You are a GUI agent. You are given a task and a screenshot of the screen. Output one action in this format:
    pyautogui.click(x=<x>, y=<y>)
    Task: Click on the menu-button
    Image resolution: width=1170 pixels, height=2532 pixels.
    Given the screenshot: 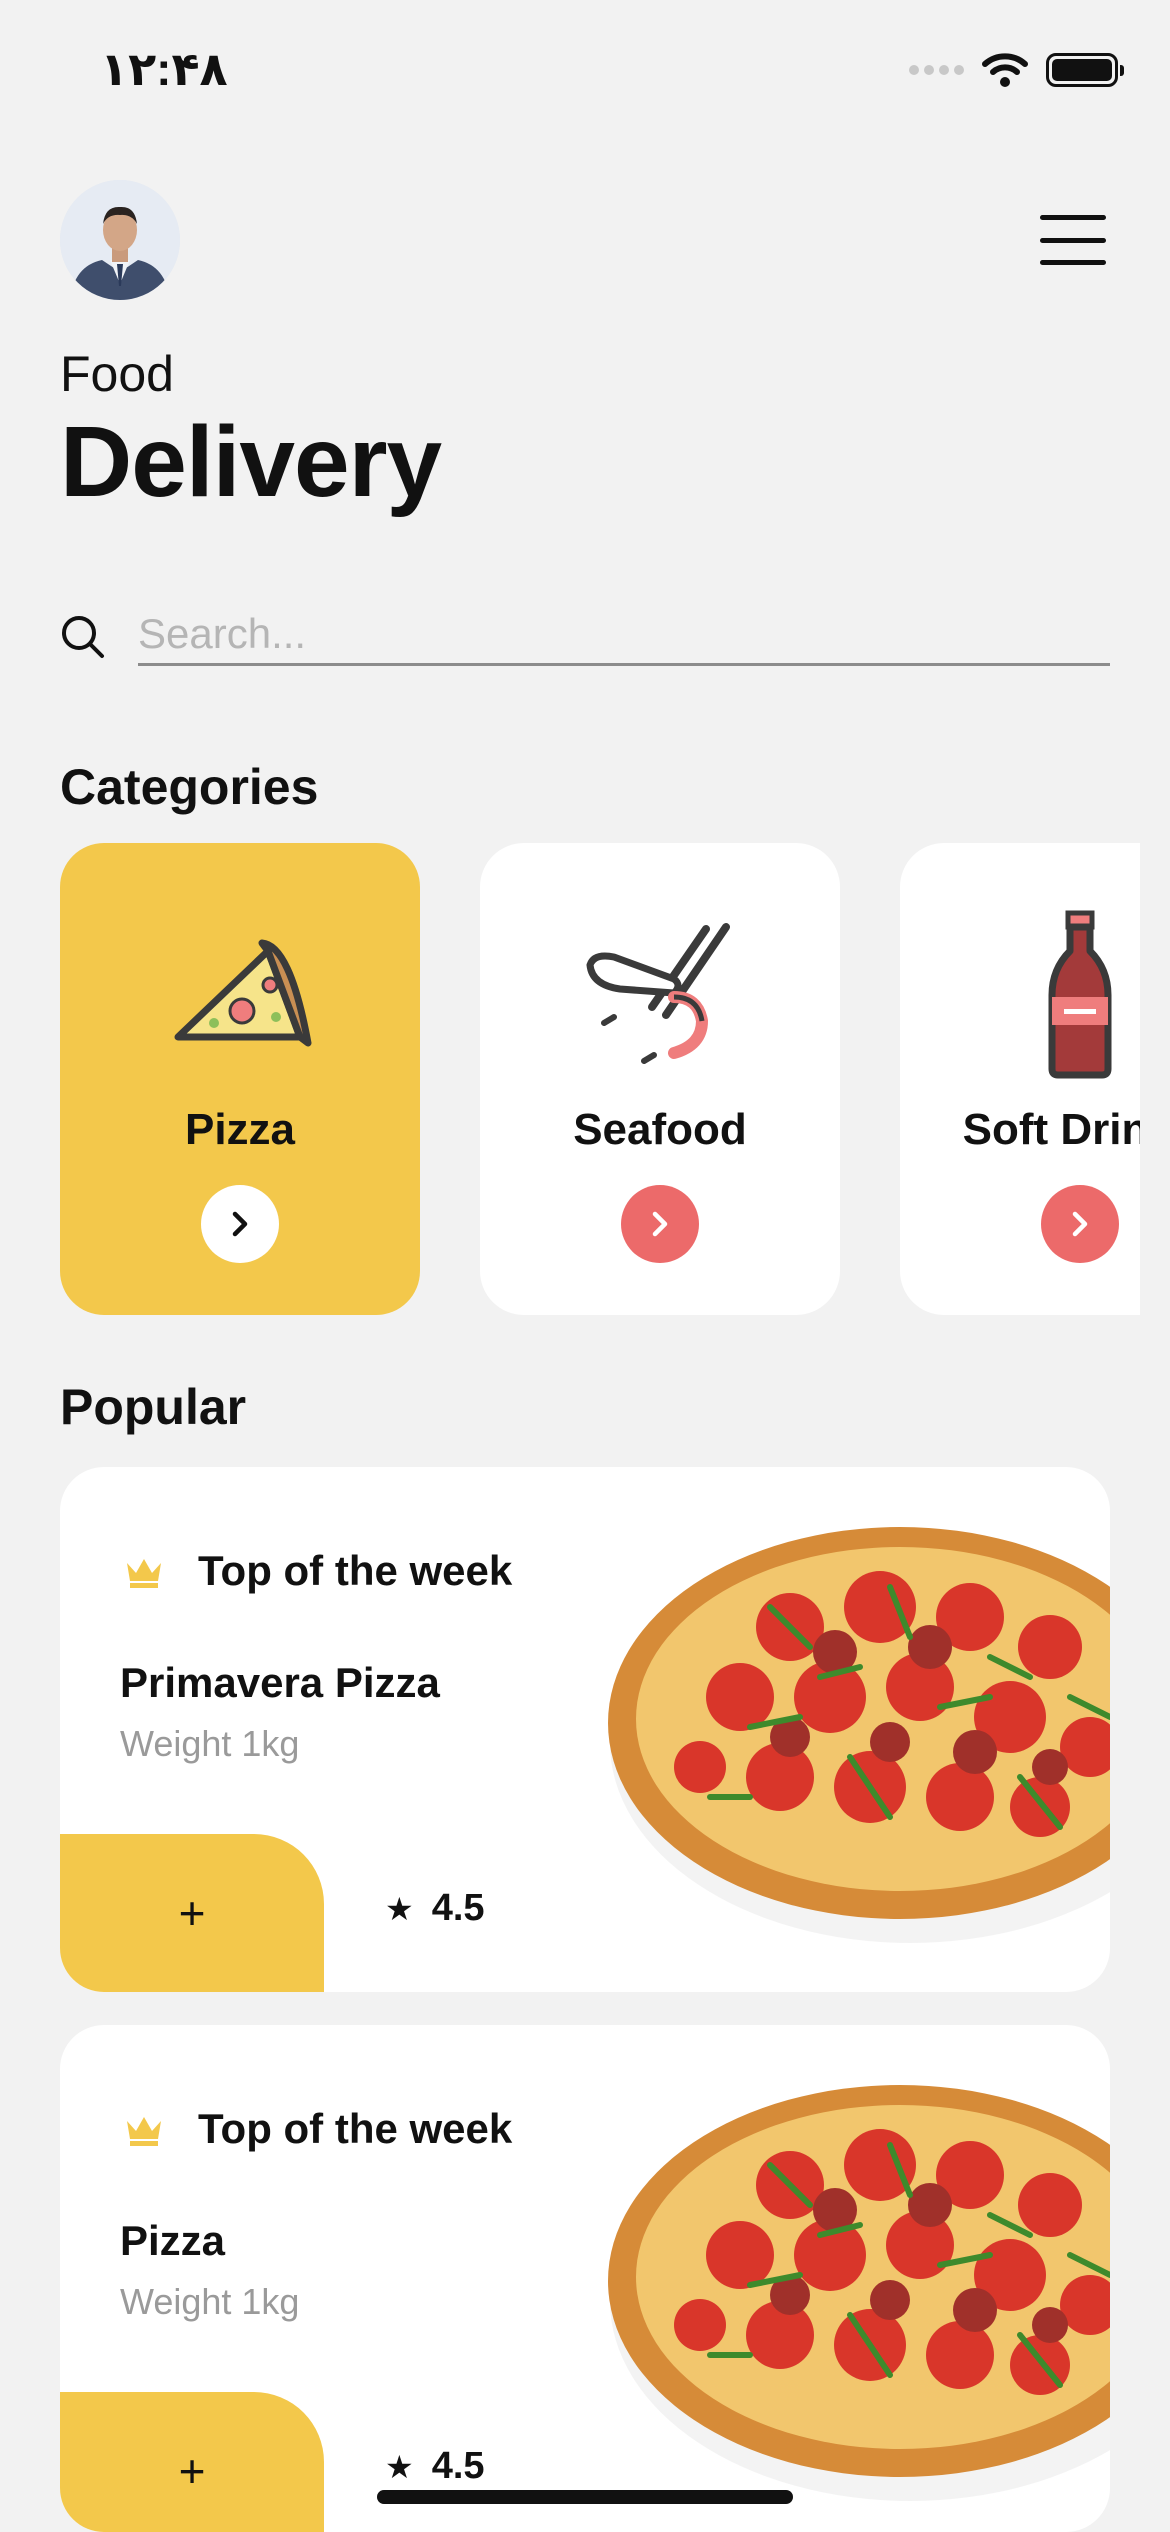 What is the action you would take?
    pyautogui.click(x=1073, y=240)
    